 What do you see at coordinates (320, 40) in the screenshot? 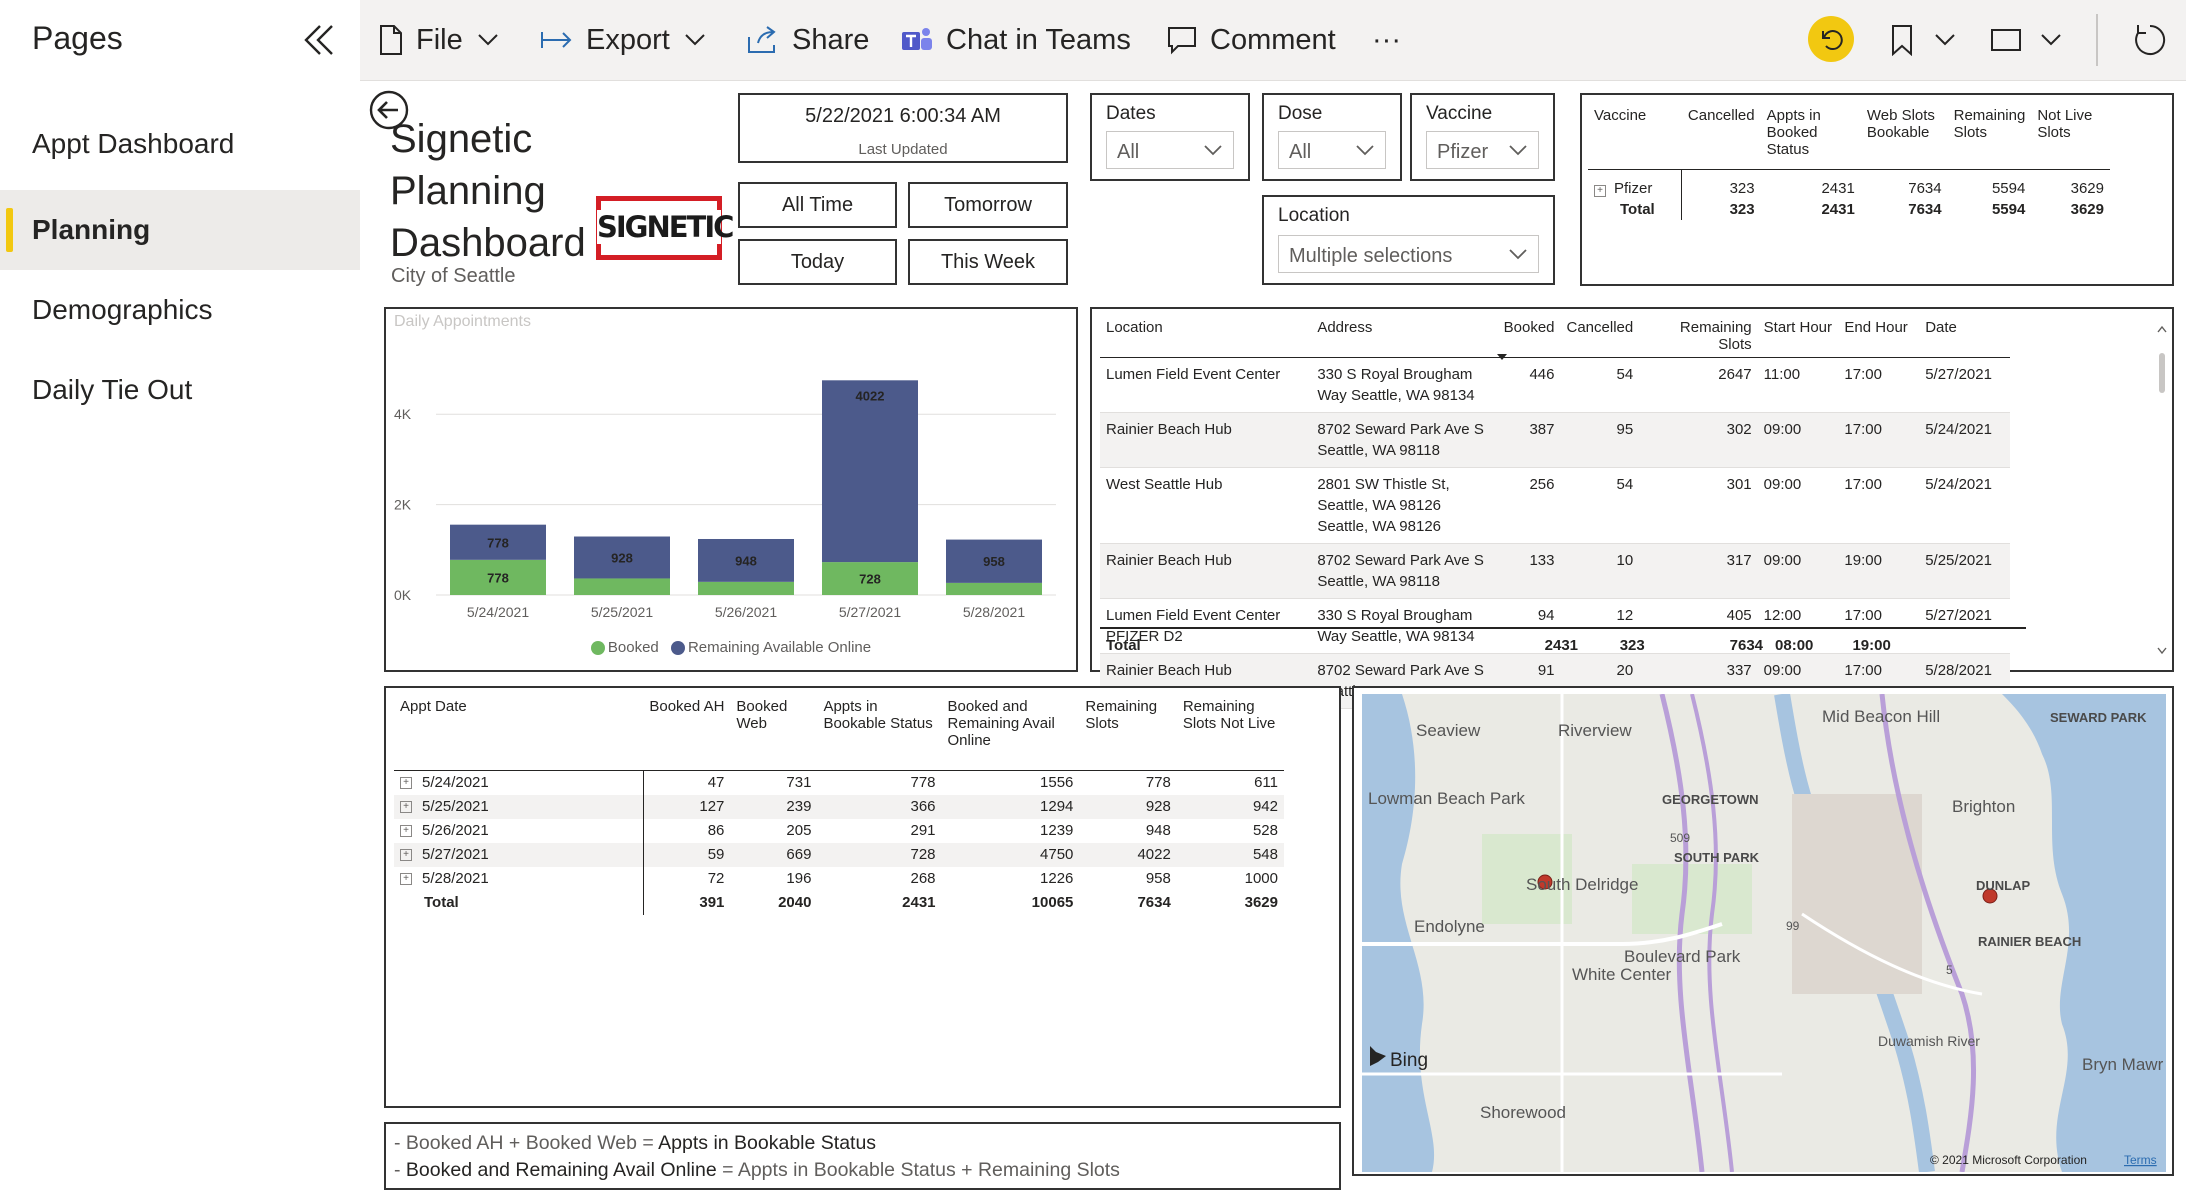
I see `collapse-pane-icon` at bounding box center [320, 40].